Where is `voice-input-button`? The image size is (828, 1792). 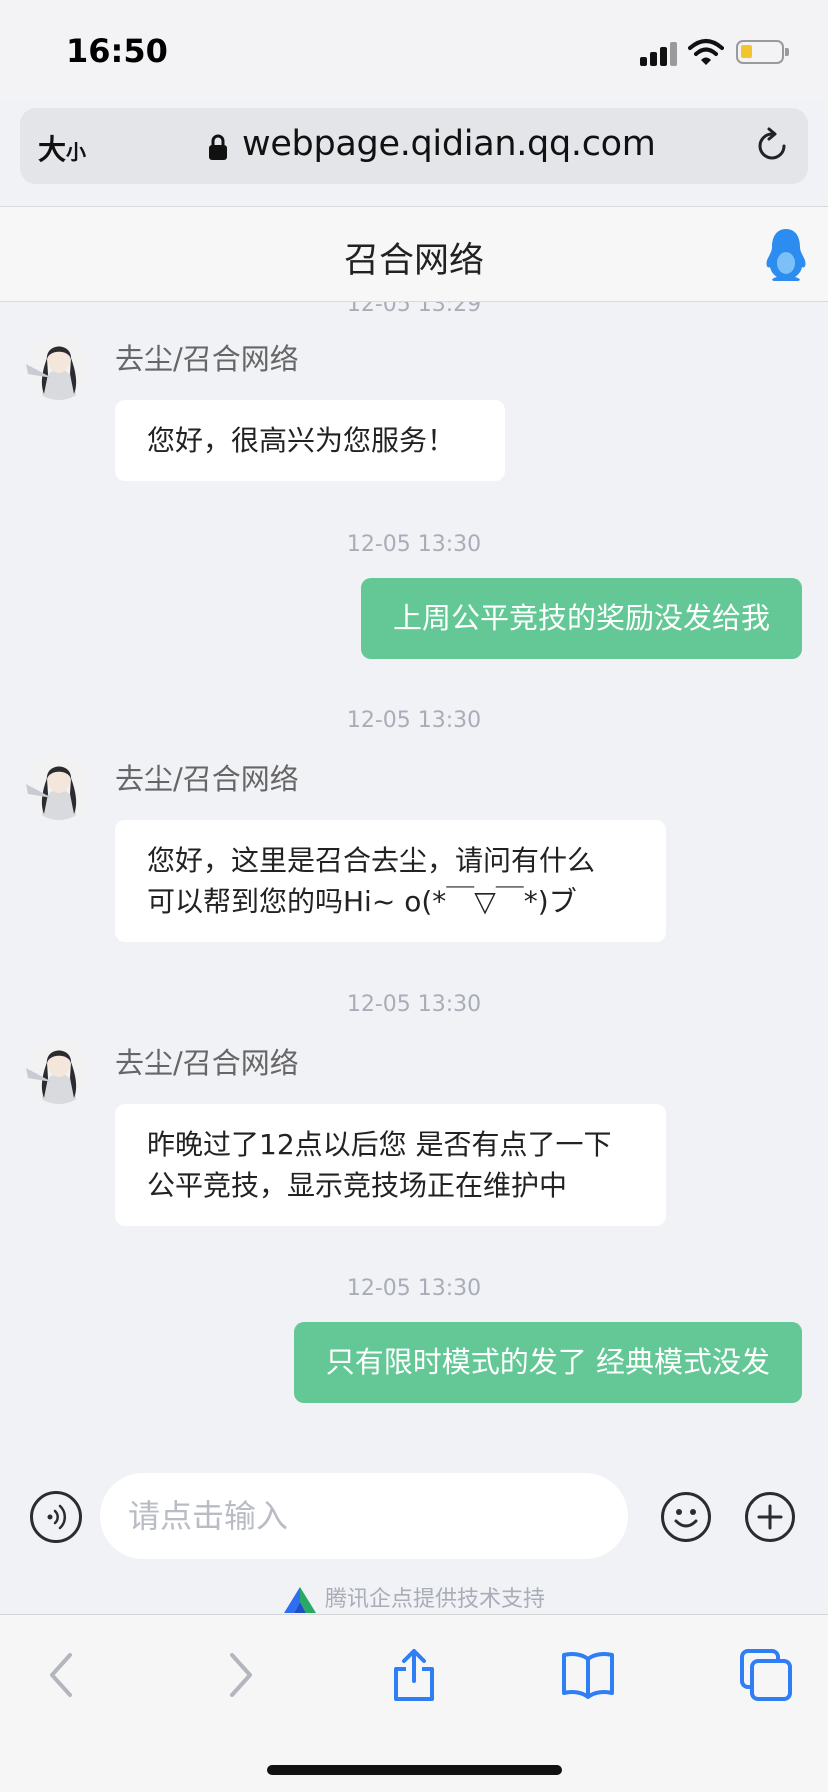
voice-input-button is located at coordinates (56, 1517).